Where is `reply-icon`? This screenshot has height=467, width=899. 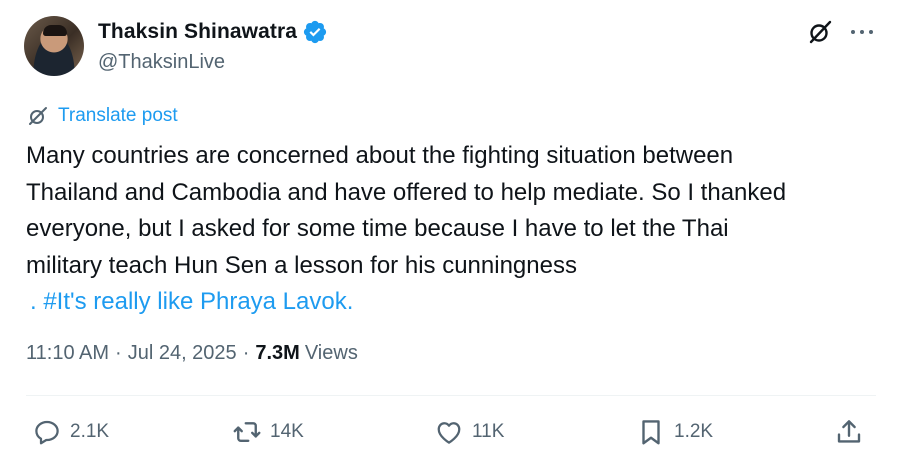 reply-icon is located at coordinates (47, 432).